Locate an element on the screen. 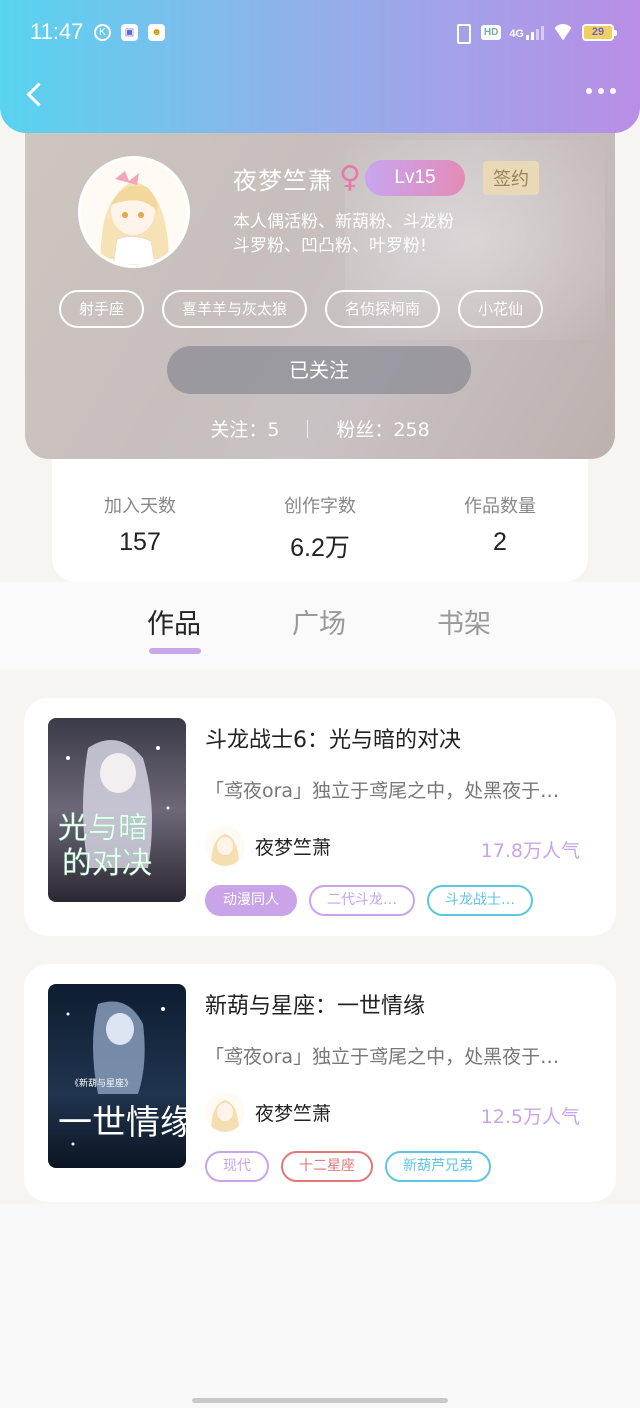 The image size is (640, 1408). profile-tags: 射手座 喜羊羊与灰太狼 名侦探柯南 小花仙 is located at coordinates (301, 309).